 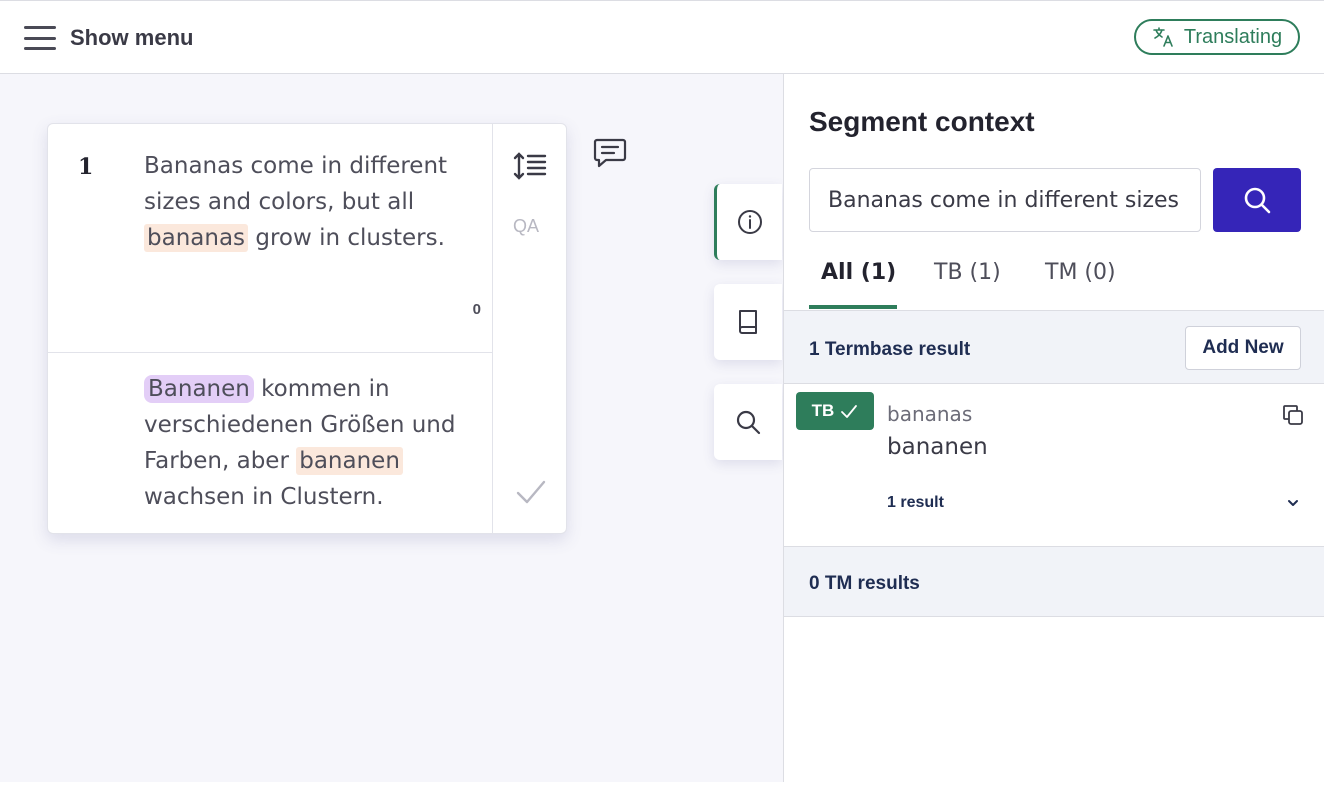 I want to click on context-tabs: All (1) TB (1) TM (0), so click(x=1054, y=285).